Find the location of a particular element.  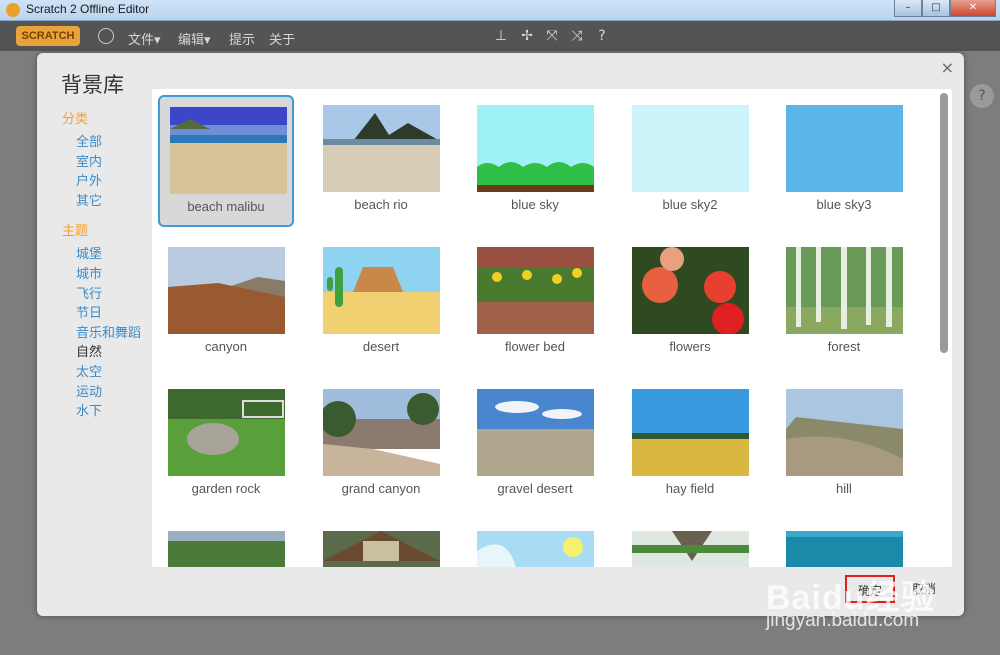

flower-bed-thumbnail is located at coordinates (535, 290).